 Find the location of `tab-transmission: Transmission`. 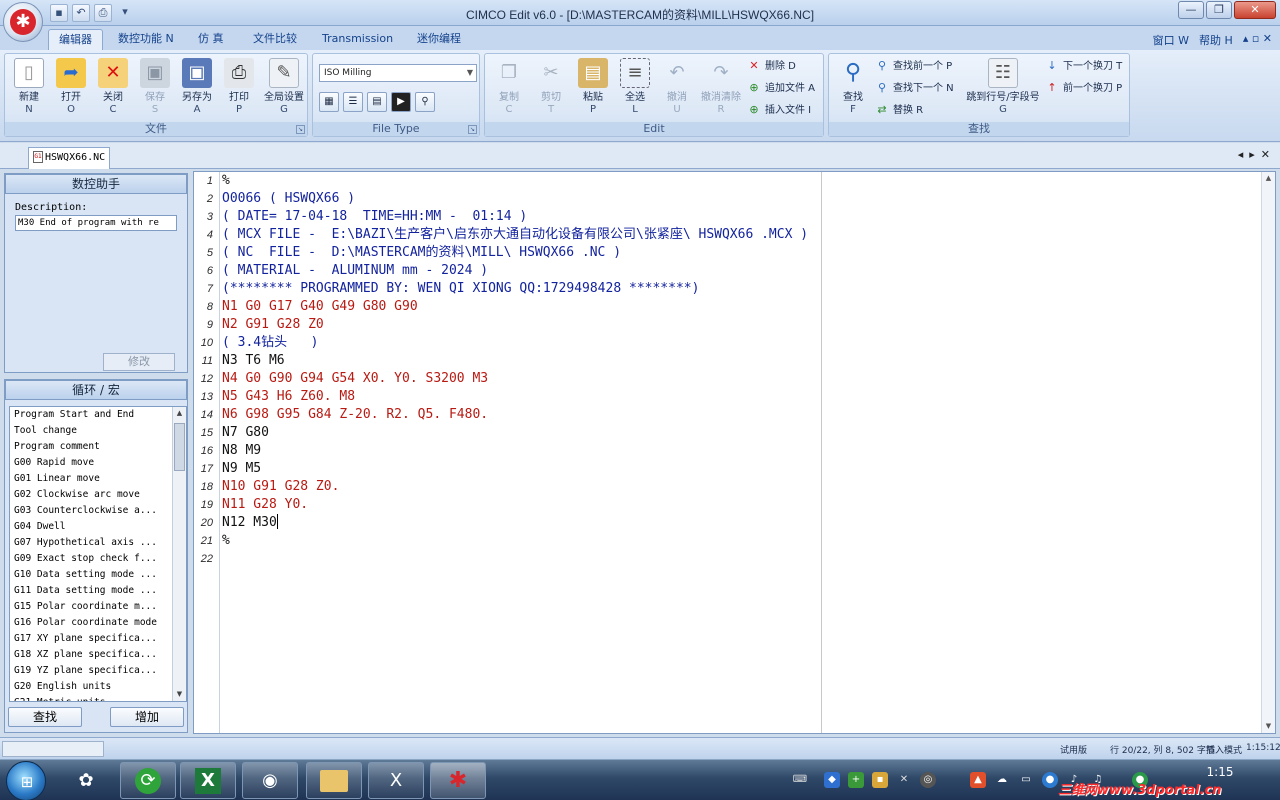

tab-transmission: Transmission is located at coordinates (357, 39).